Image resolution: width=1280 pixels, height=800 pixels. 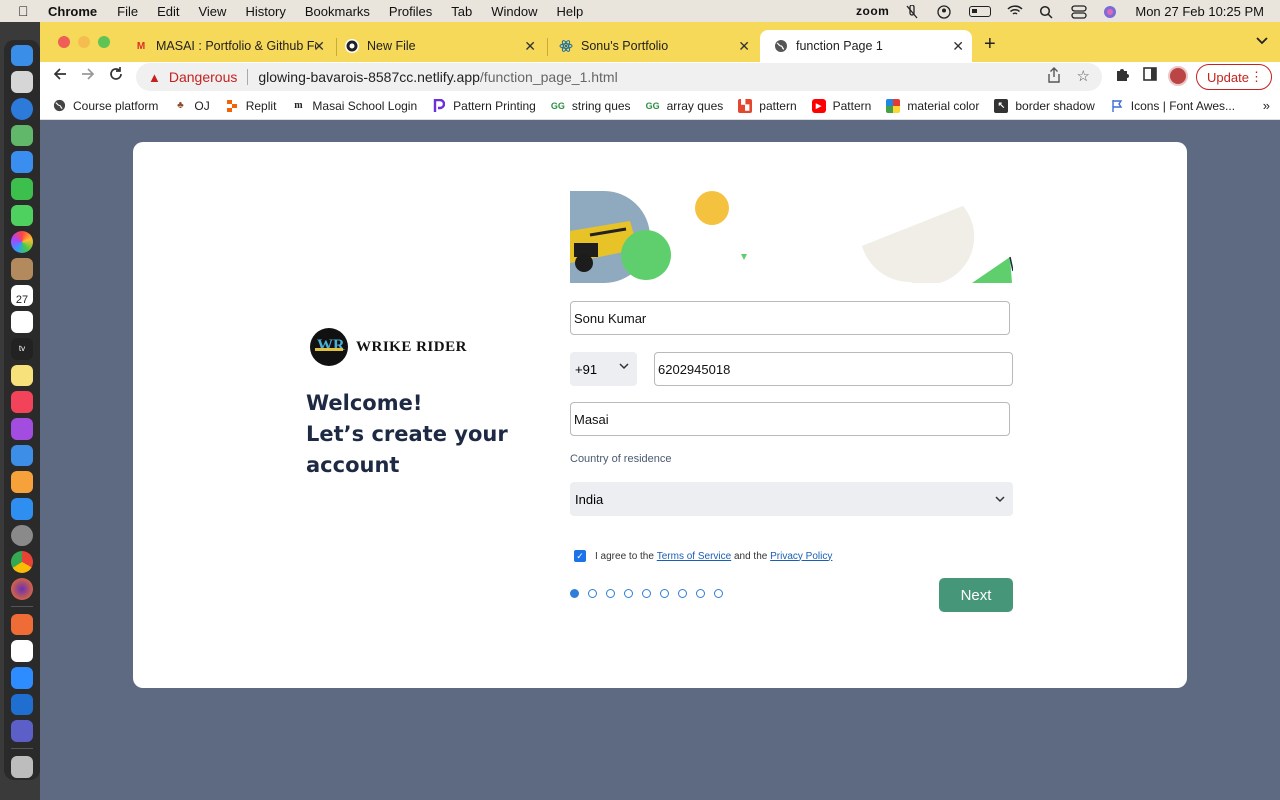 What do you see at coordinates (603, 369) in the screenshot?
I see `country-code-select: +91` at bounding box center [603, 369].